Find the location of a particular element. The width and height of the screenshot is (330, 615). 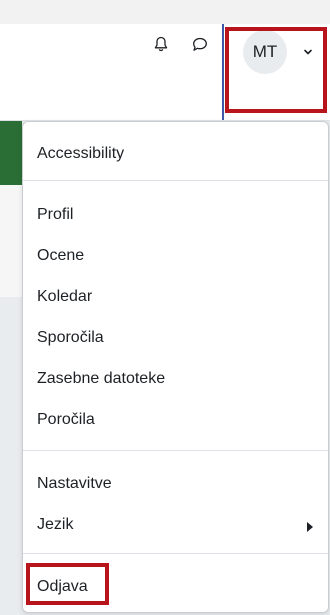

menu-item-ocene: Ocene is located at coordinates (60, 256).